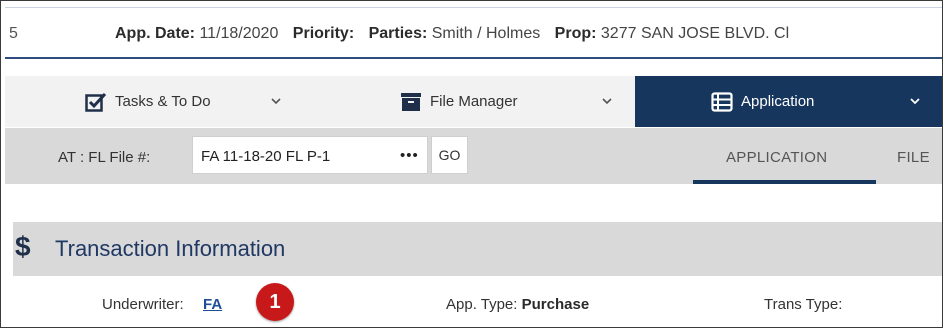  Describe the element at coordinates (575, 33) in the screenshot. I see `property-label: Prop:` at that location.